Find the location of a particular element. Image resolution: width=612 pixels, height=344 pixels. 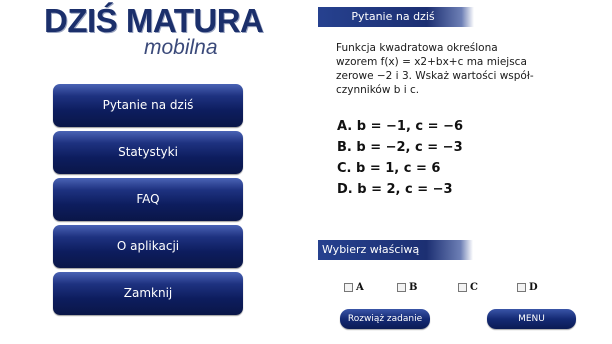

answer-option-a: A. b = −1, c = −6 is located at coordinates (400, 126).